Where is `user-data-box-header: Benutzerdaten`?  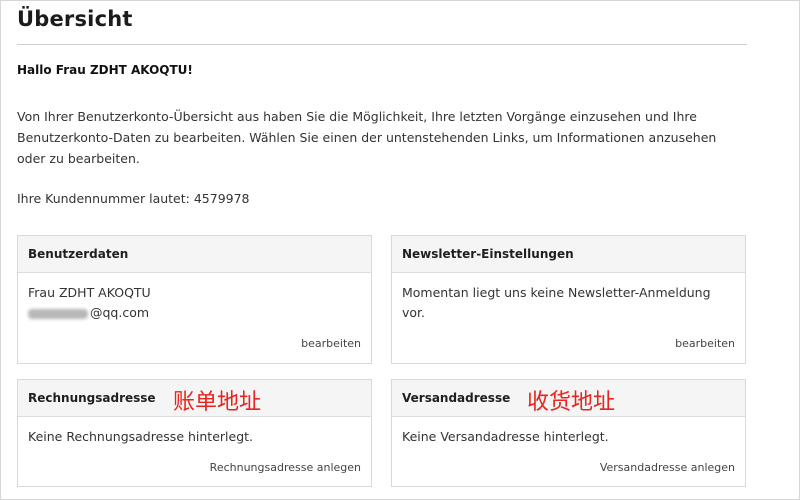
user-data-box-header: Benutzerdaten is located at coordinates (194, 254).